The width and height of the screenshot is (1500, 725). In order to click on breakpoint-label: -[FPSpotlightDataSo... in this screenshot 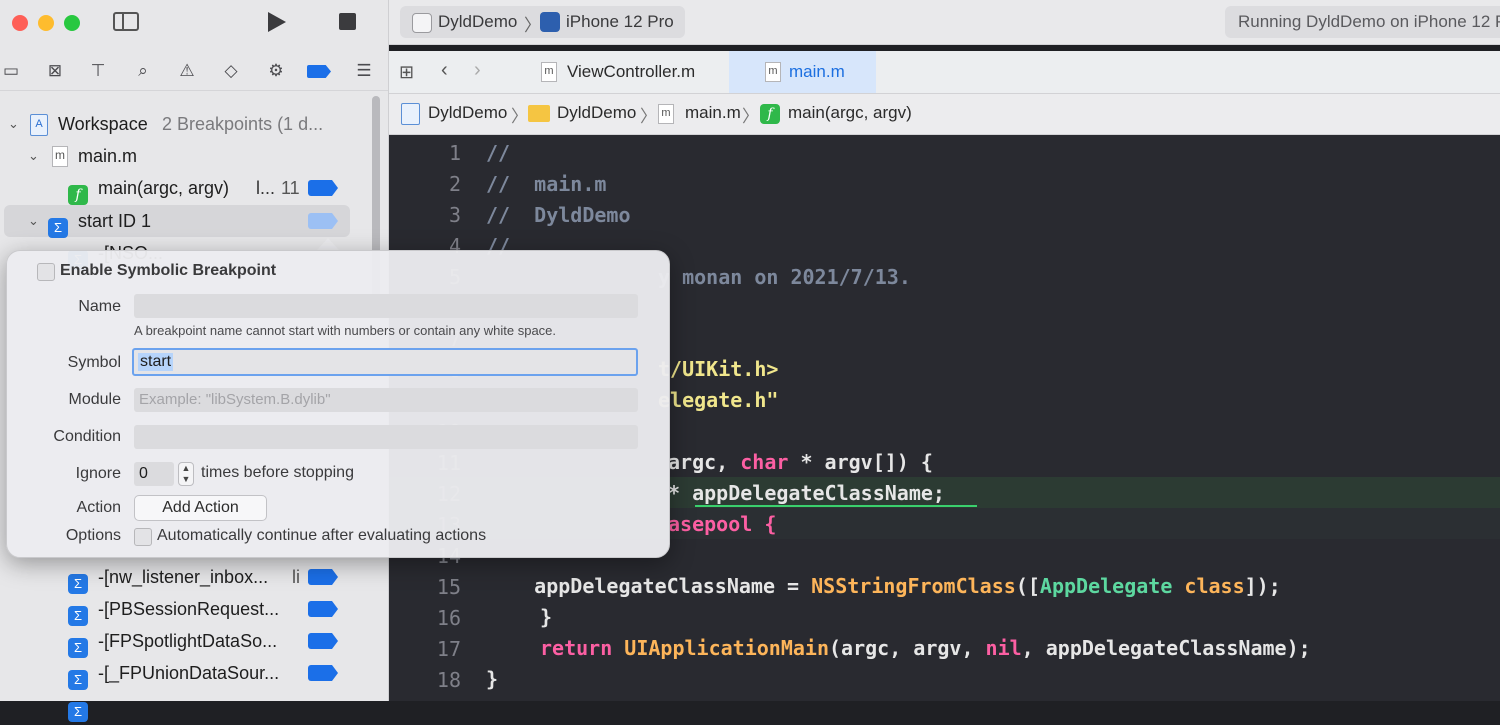, I will do `click(188, 641)`.